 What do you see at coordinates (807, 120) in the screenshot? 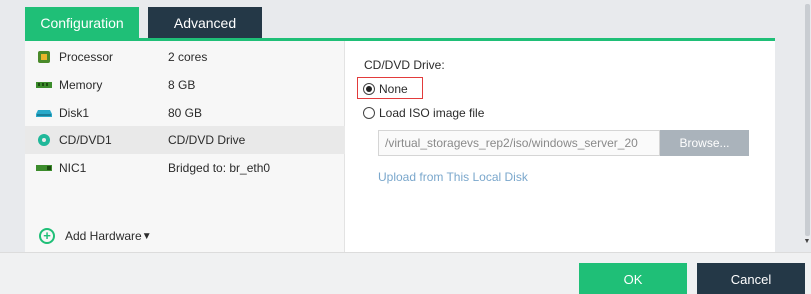
I see `scrollbar-thumb` at bounding box center [807, 120].